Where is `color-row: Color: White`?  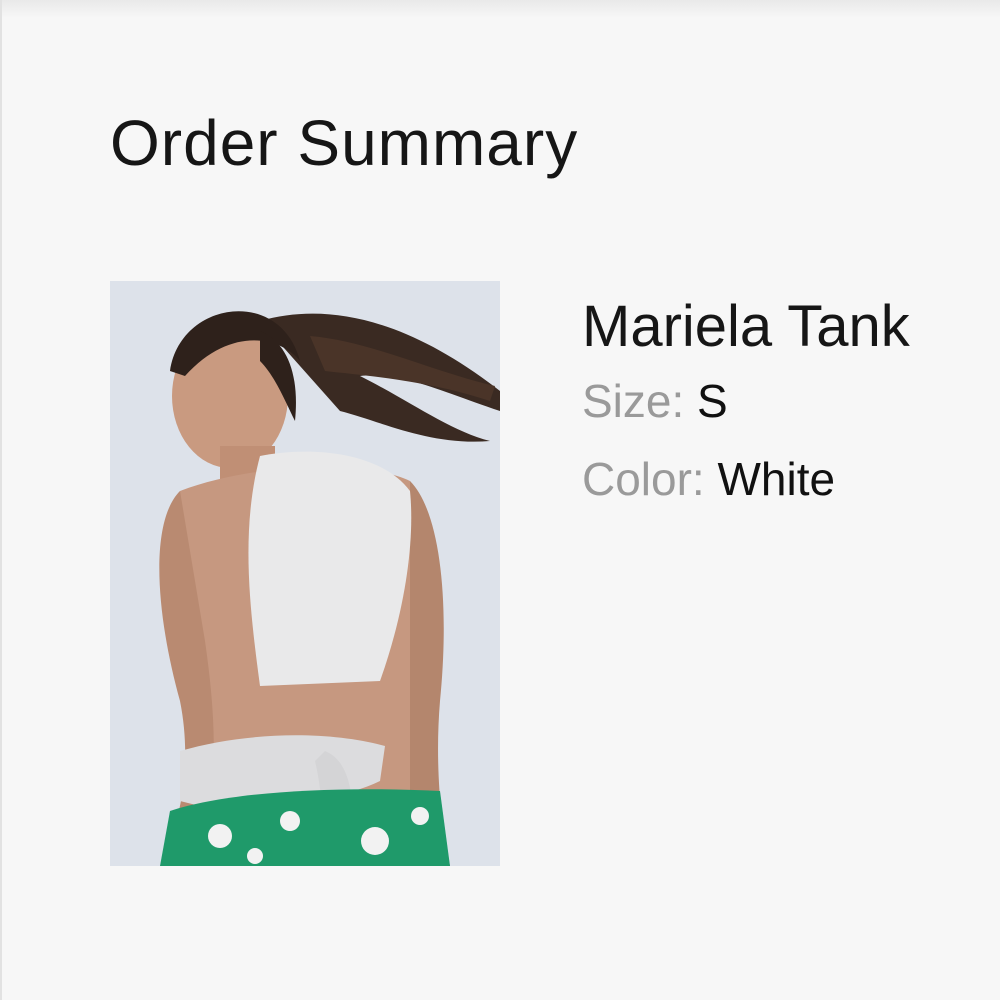
color-row: Color: White is located at coordinates (746, 479).